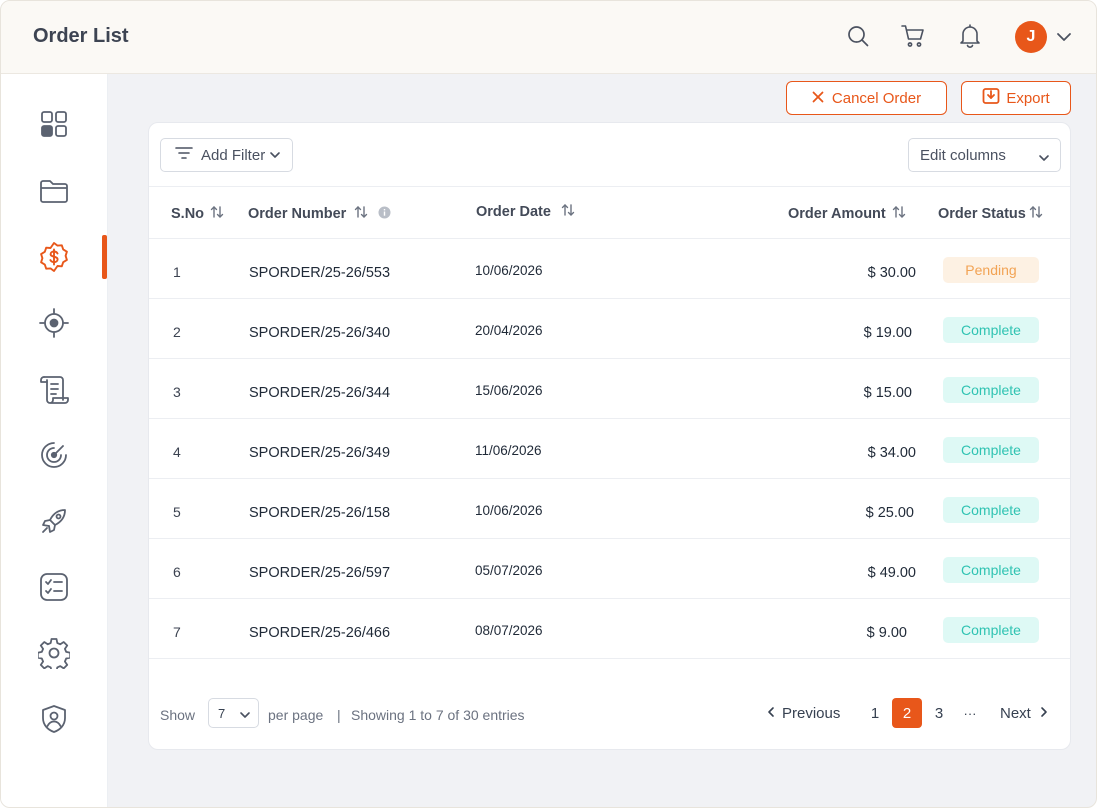 The image size is (1097, 808). Describe the element at coordinates (509, 390) in the screenshot. I see `cell-order-date: 15/06/2026` at that location.